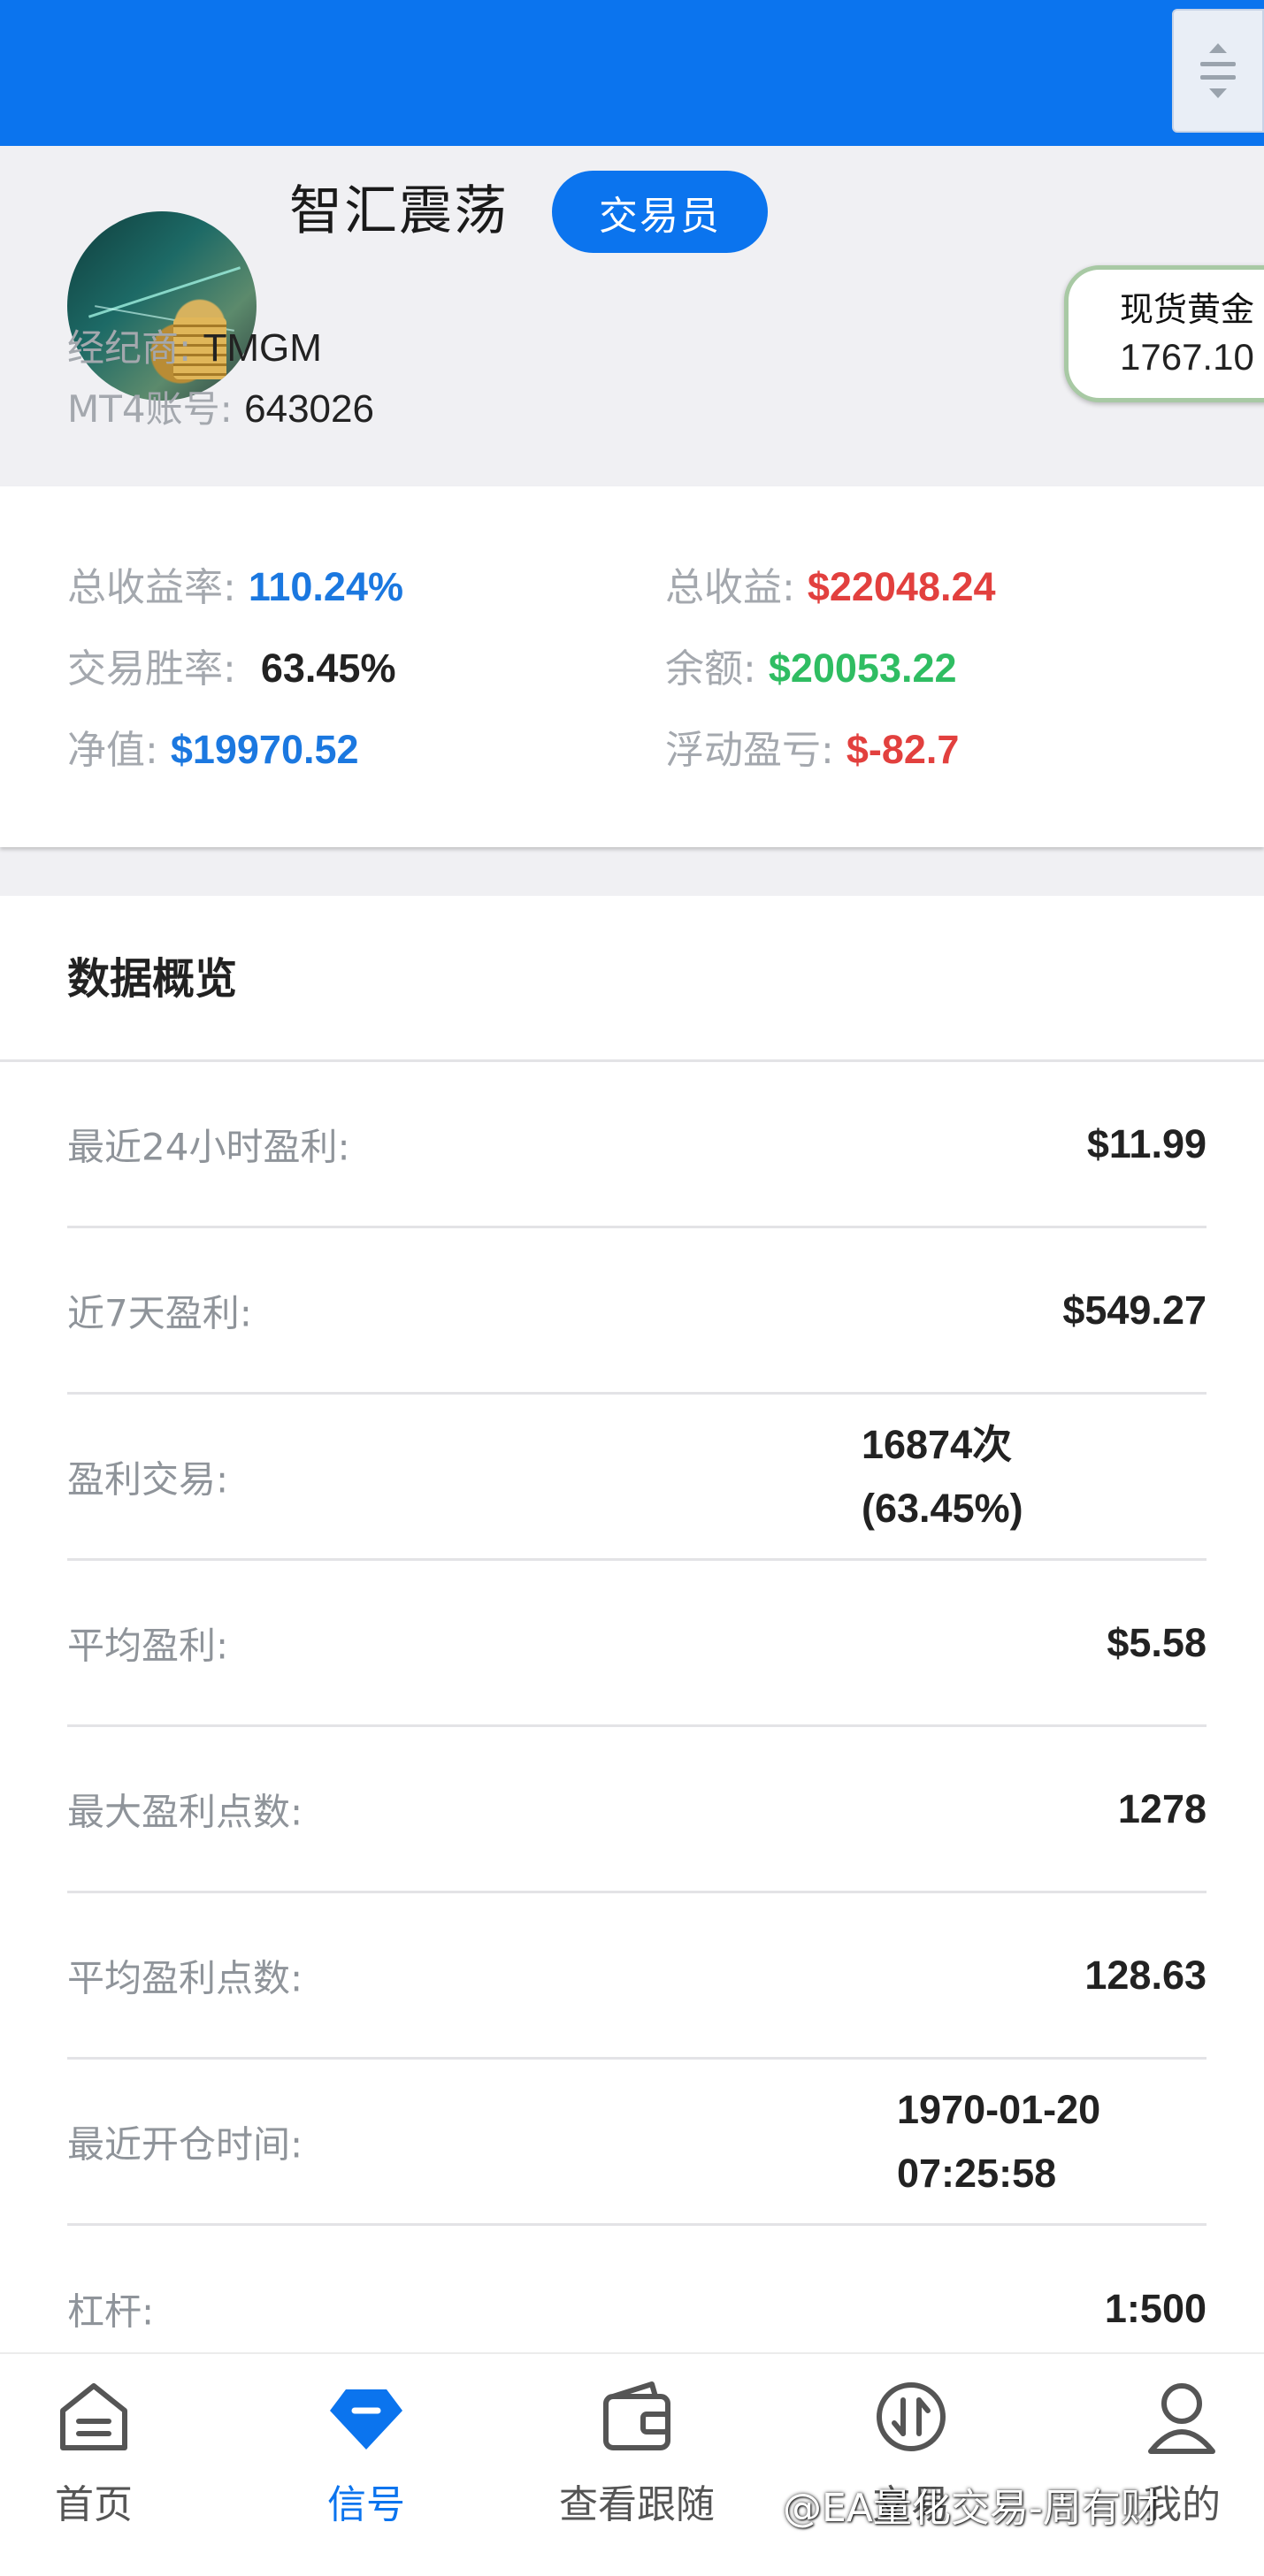 This screenshot has height=2576, width=1264. Describe the element at coordinates (151, 587) in the screenshot. I see `total-return-rate-label: 总收益率:` at that location.